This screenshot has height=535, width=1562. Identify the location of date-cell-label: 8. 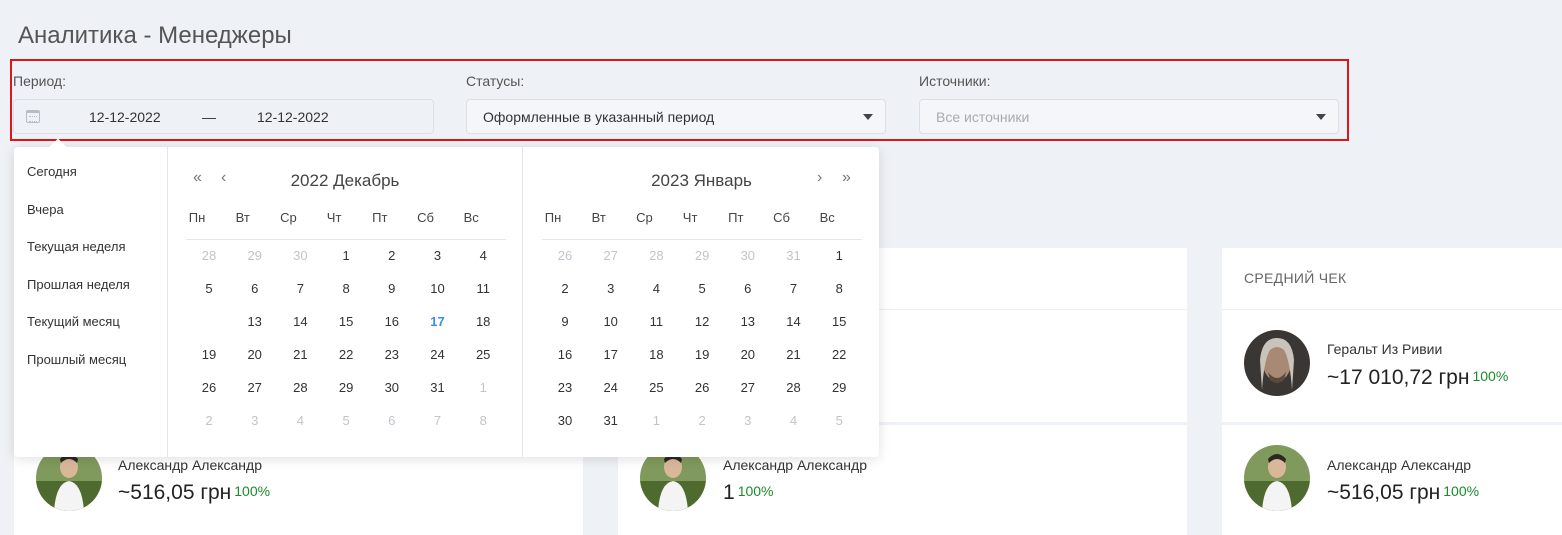
(839, 288).